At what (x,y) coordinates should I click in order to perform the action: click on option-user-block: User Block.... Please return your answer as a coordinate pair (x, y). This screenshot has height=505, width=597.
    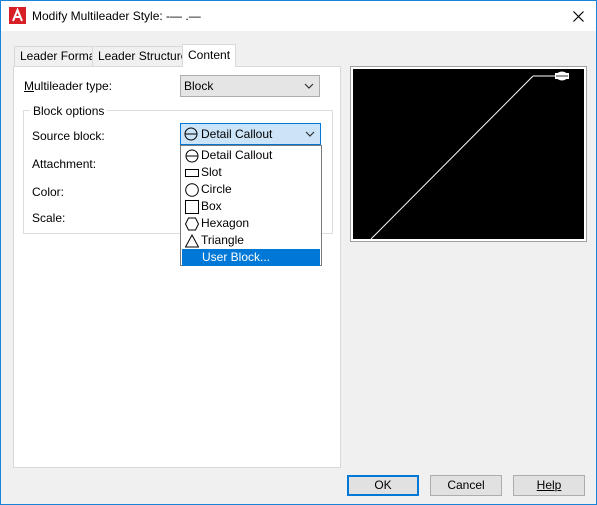
    Looking at the image, I should click on (251, 257).